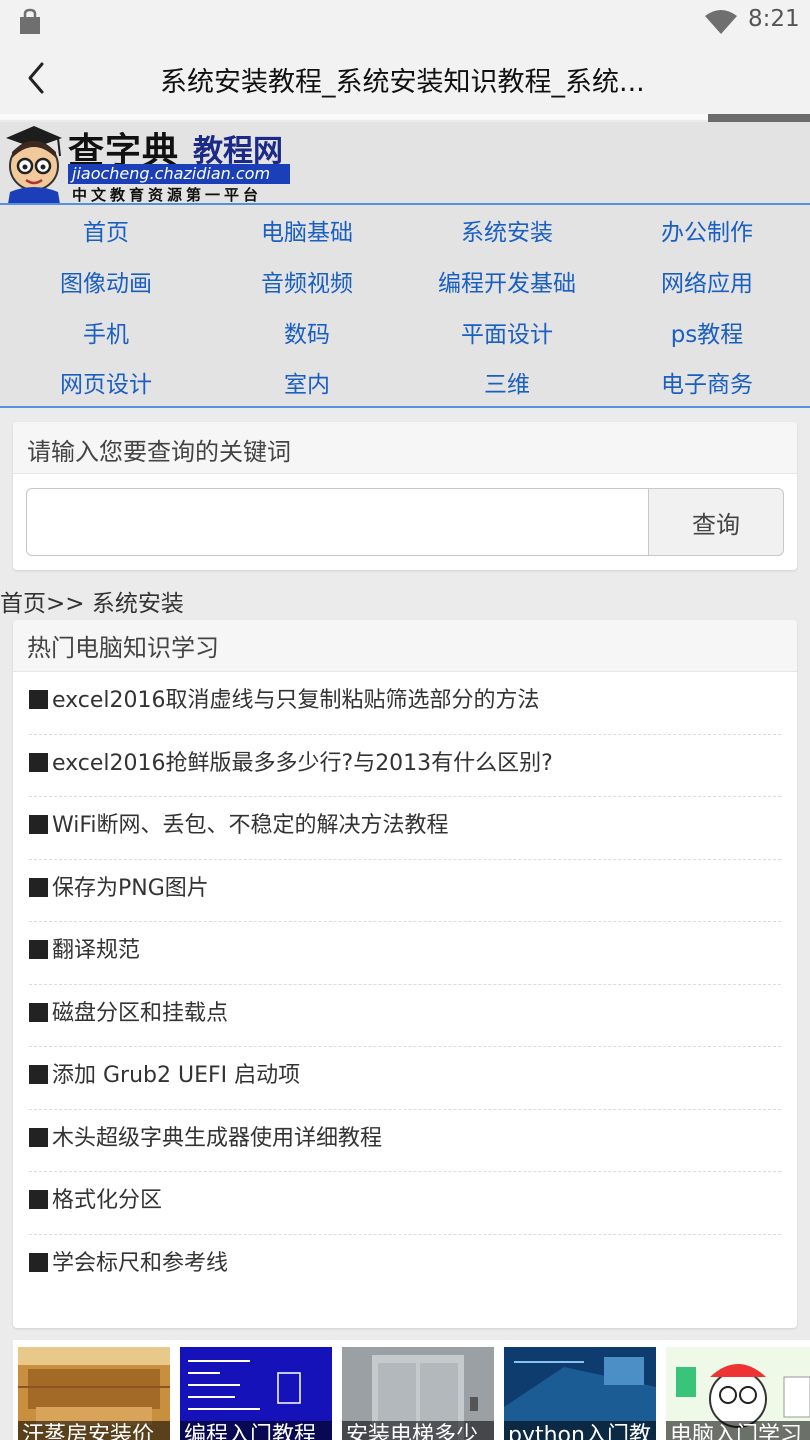 Image resolution: width=810 pixels, height=1440 pixels. I want to click on back-arrow-icon, so click(37, 78).